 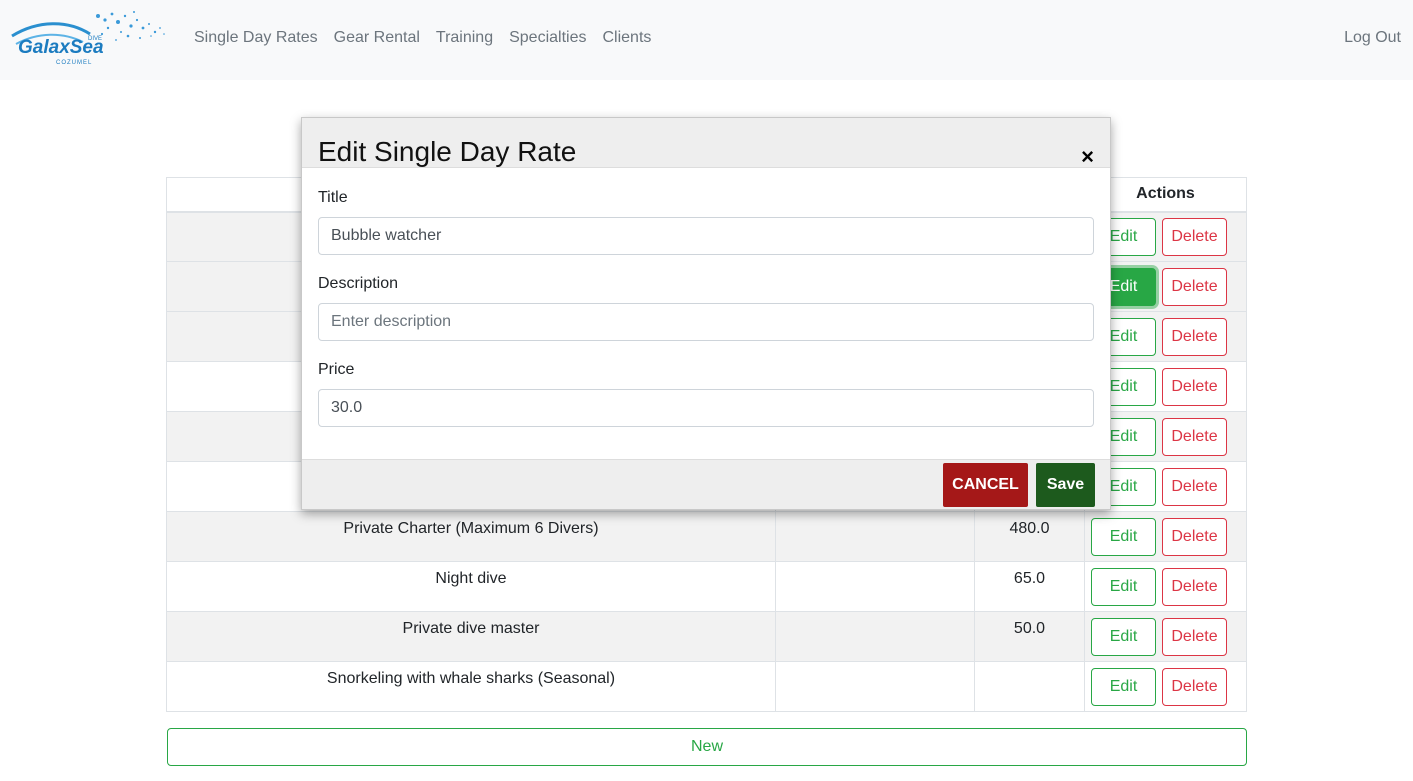 I want to click on cell-title: Night dive, so click(x=471, y=586).